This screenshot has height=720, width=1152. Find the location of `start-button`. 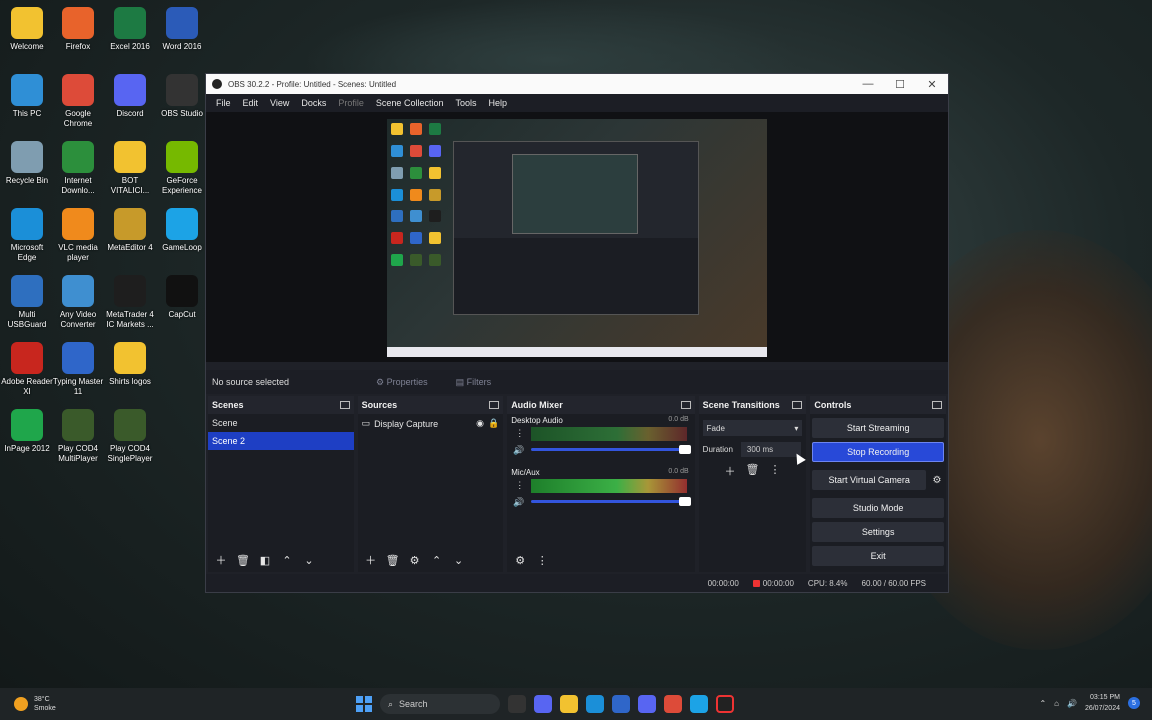

start-button is located at coordinates (364, 704).